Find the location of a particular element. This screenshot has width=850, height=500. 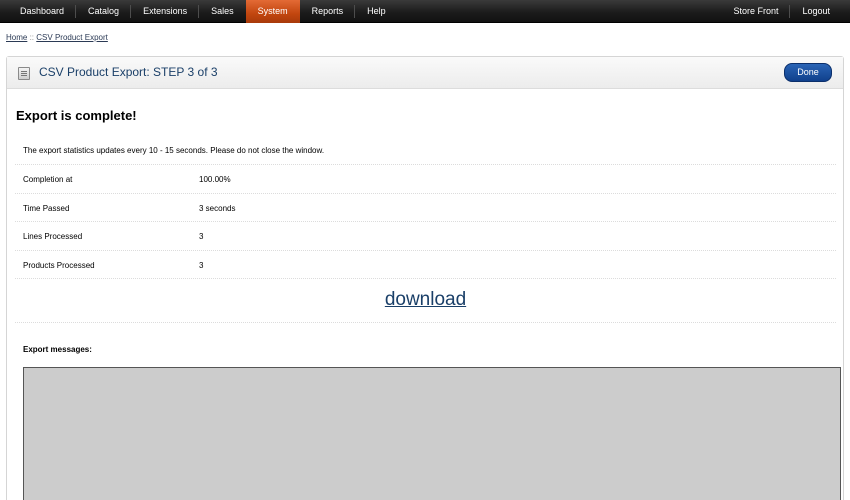

nav-dashboard: Dashboard is located at coordinates (42, 11).